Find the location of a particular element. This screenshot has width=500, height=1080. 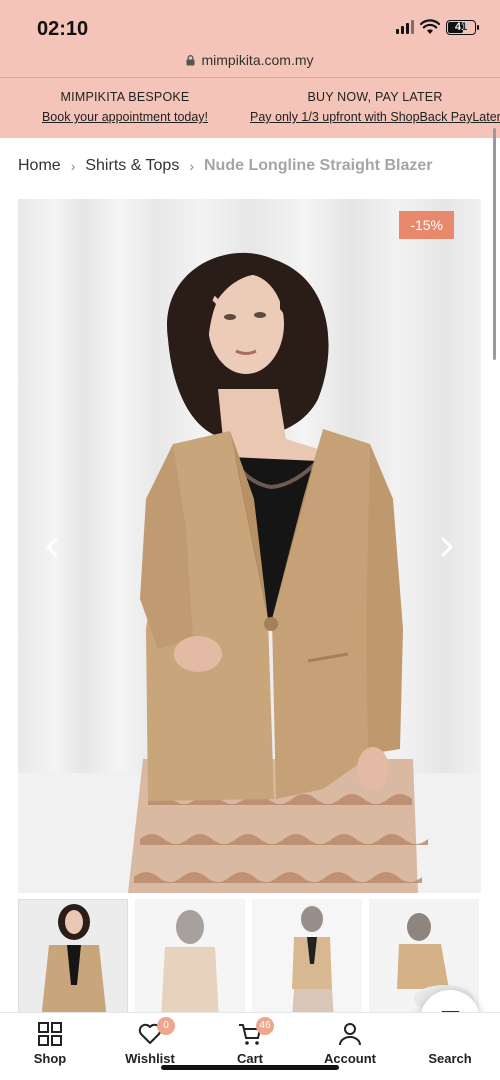

breadcrumb-home: Home is located at coordinates (39, 166).